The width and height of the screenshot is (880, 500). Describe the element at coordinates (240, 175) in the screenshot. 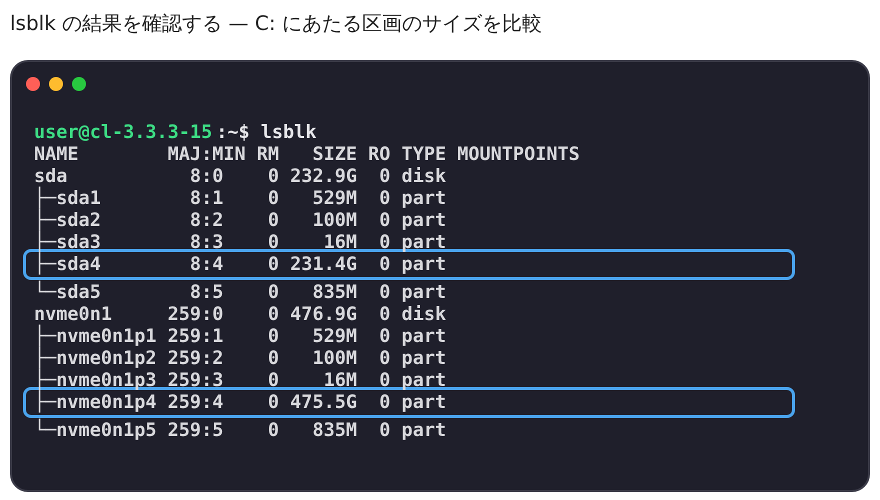

I see `output-line: sda 8:0 0 232.9G 0 disk` at that location.